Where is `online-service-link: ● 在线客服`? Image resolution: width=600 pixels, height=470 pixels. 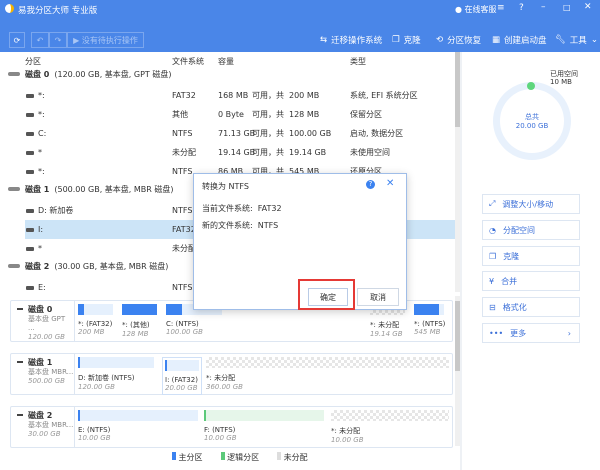 online-service-link: ● 在线客服 is located at coordinates (476, 9).